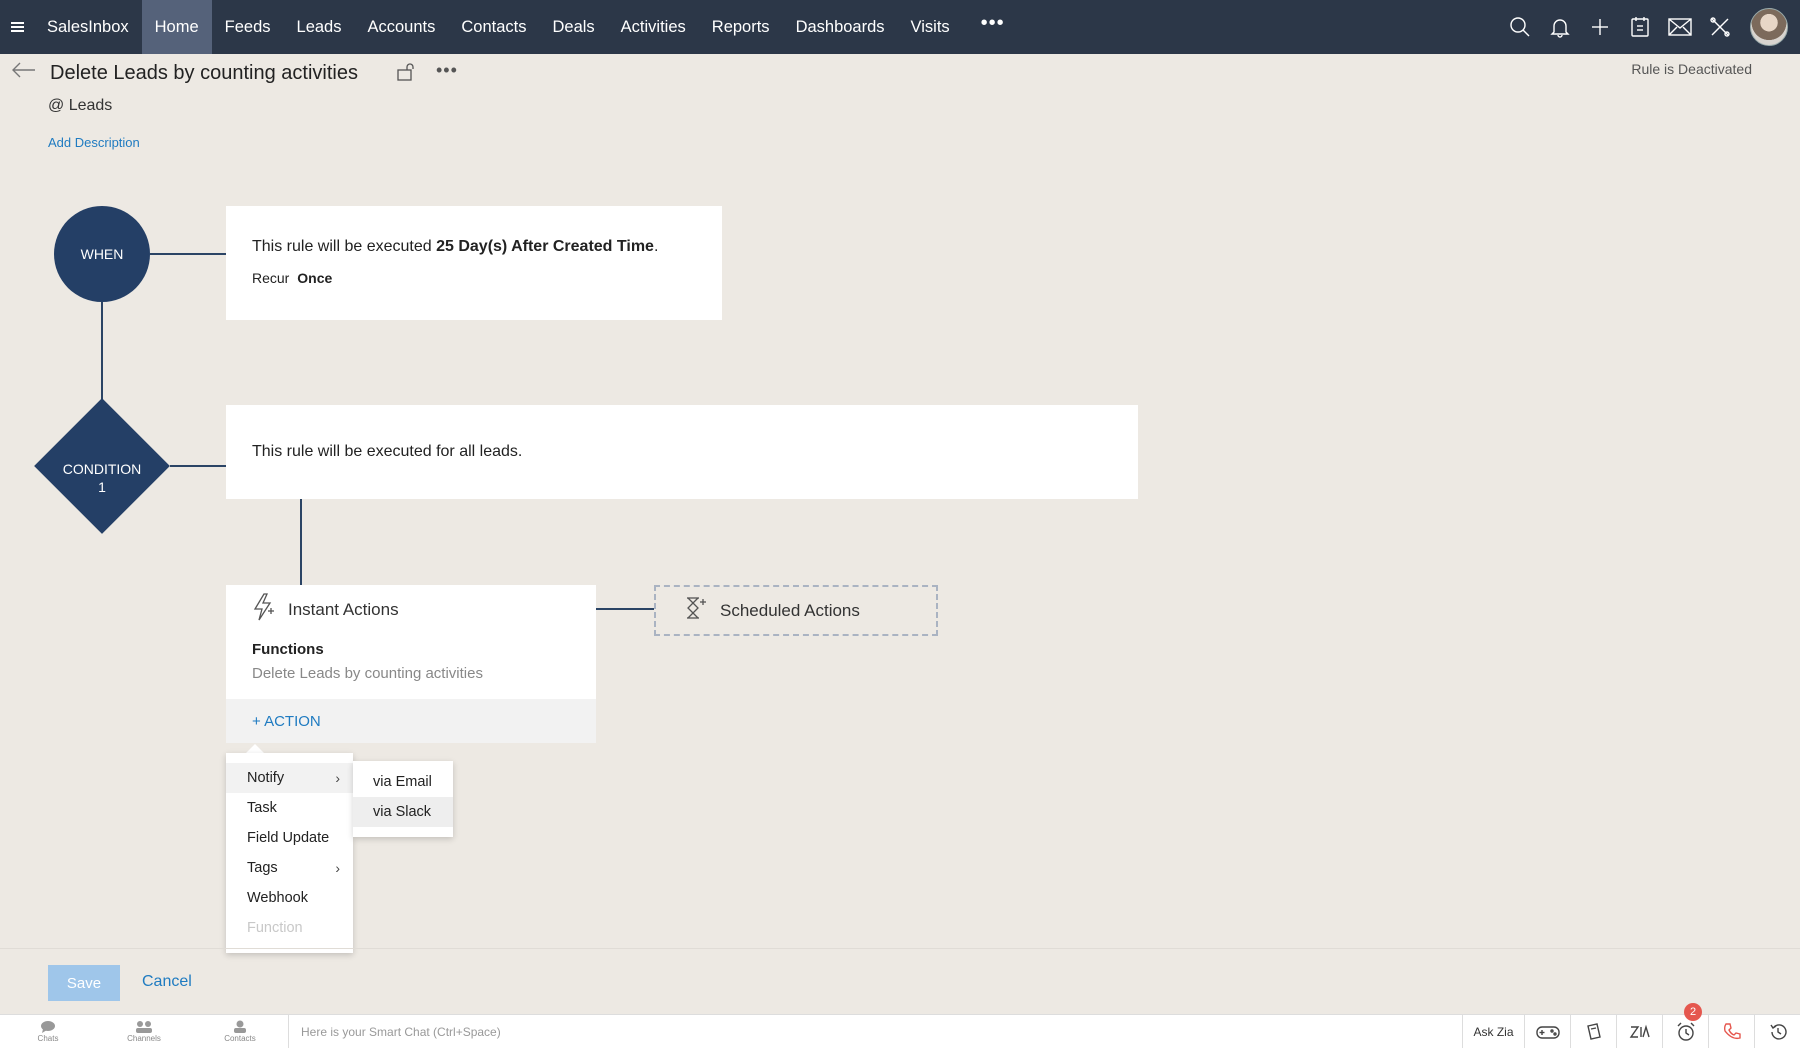 The height and width of the screenshot is (1048, 1800). Describe the element at coordinates (102, 469) in the screenshot. I see `condition-label-line1: CONDITION` at that location.